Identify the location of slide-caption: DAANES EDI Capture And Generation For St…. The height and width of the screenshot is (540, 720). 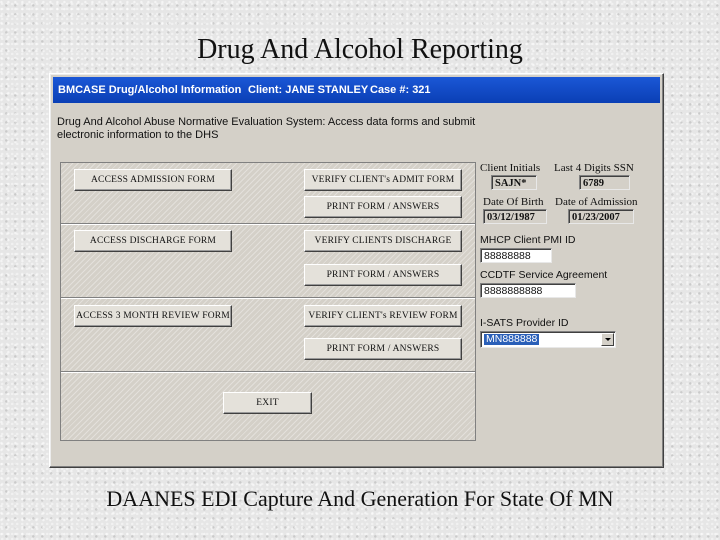
(360, 498).